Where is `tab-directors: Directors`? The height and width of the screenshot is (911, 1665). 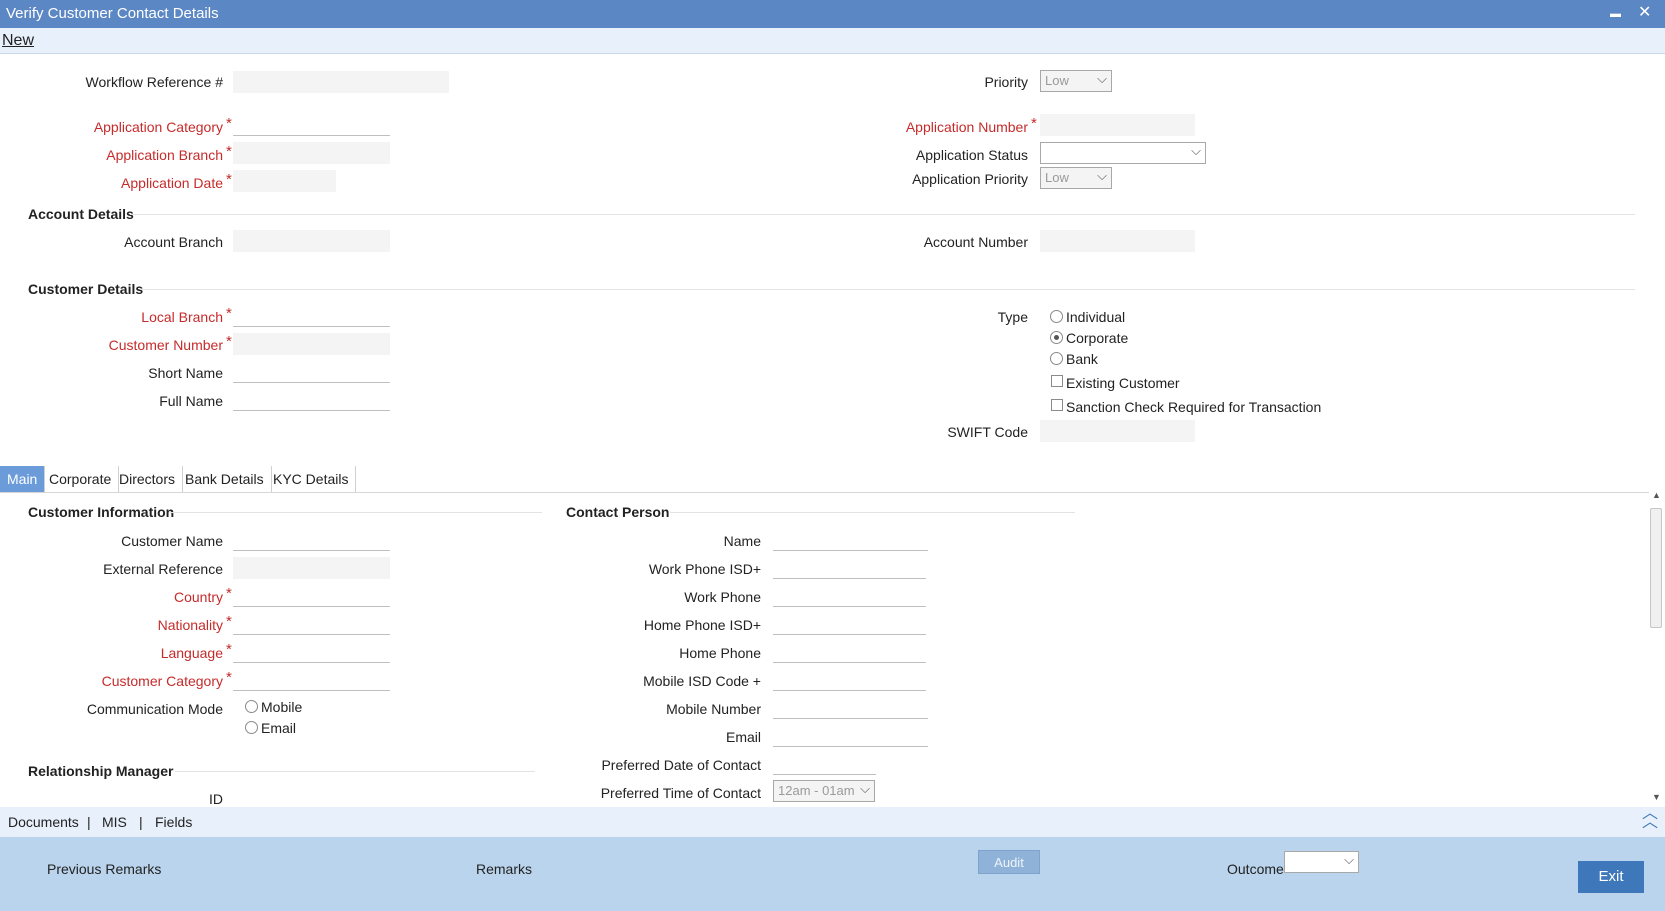
tab-directors: Directors is located at coordinates (148, 479).